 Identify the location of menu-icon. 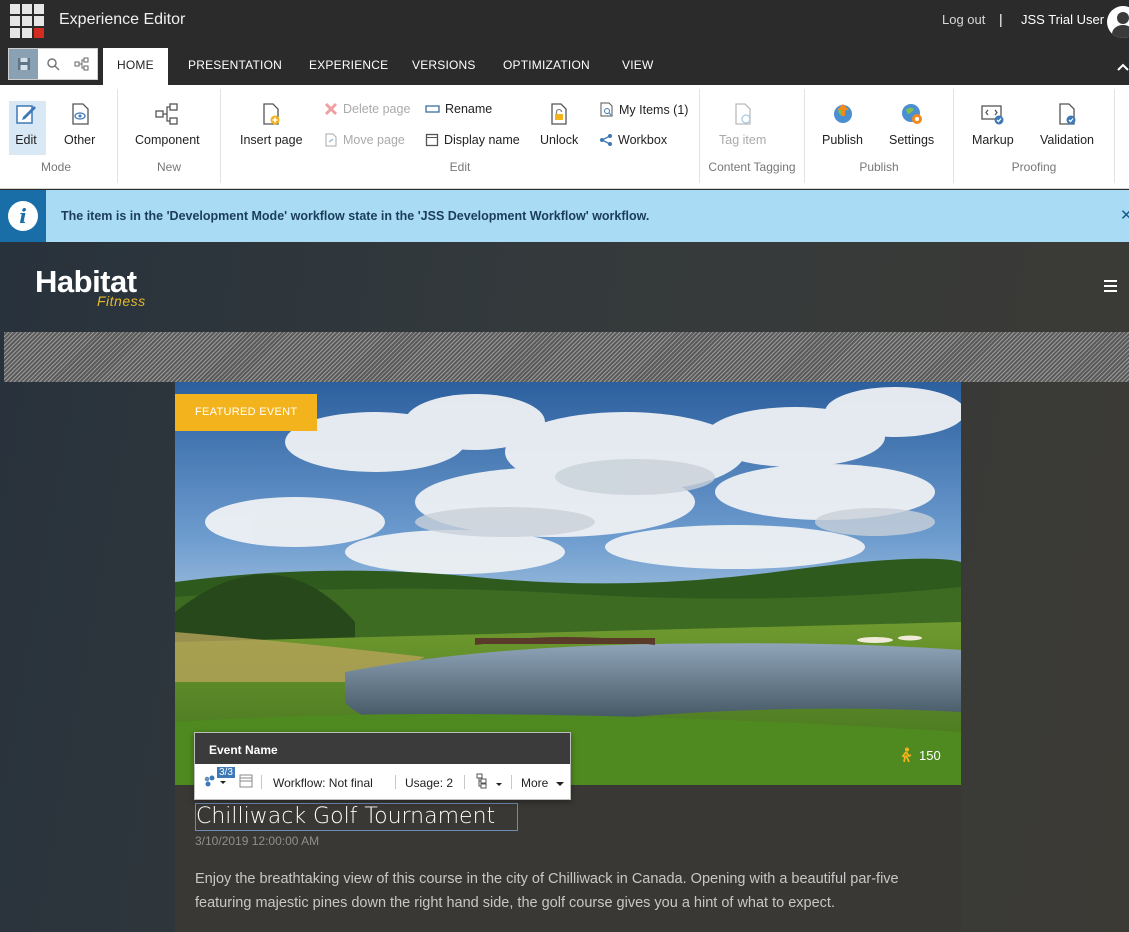
(1110, 286).